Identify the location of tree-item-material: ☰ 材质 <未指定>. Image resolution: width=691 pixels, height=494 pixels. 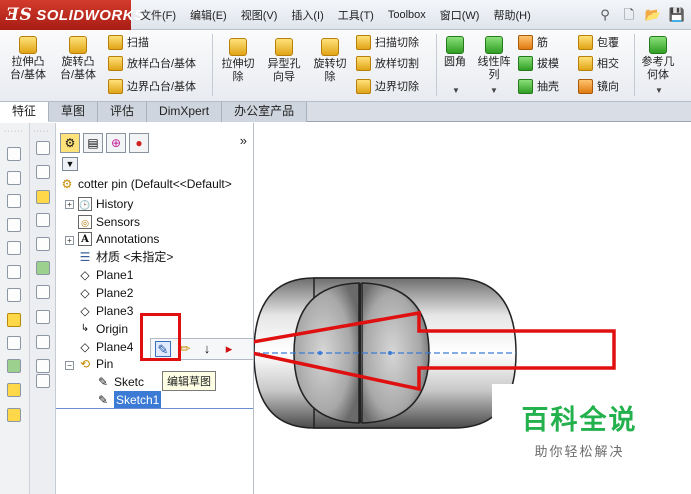
(126, 257).